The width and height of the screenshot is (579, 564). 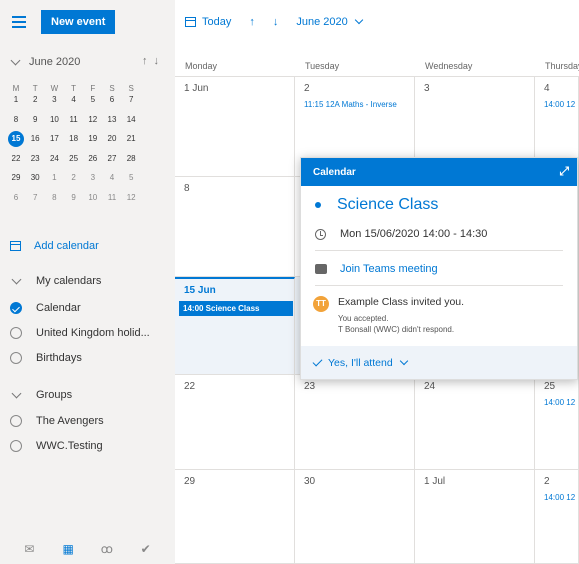 What do you see at coordinates (377, 66) in the screenshot?
I see `day-headers: Monday Tuesday Wednesday Thursday` at bounding box center [377, 66].